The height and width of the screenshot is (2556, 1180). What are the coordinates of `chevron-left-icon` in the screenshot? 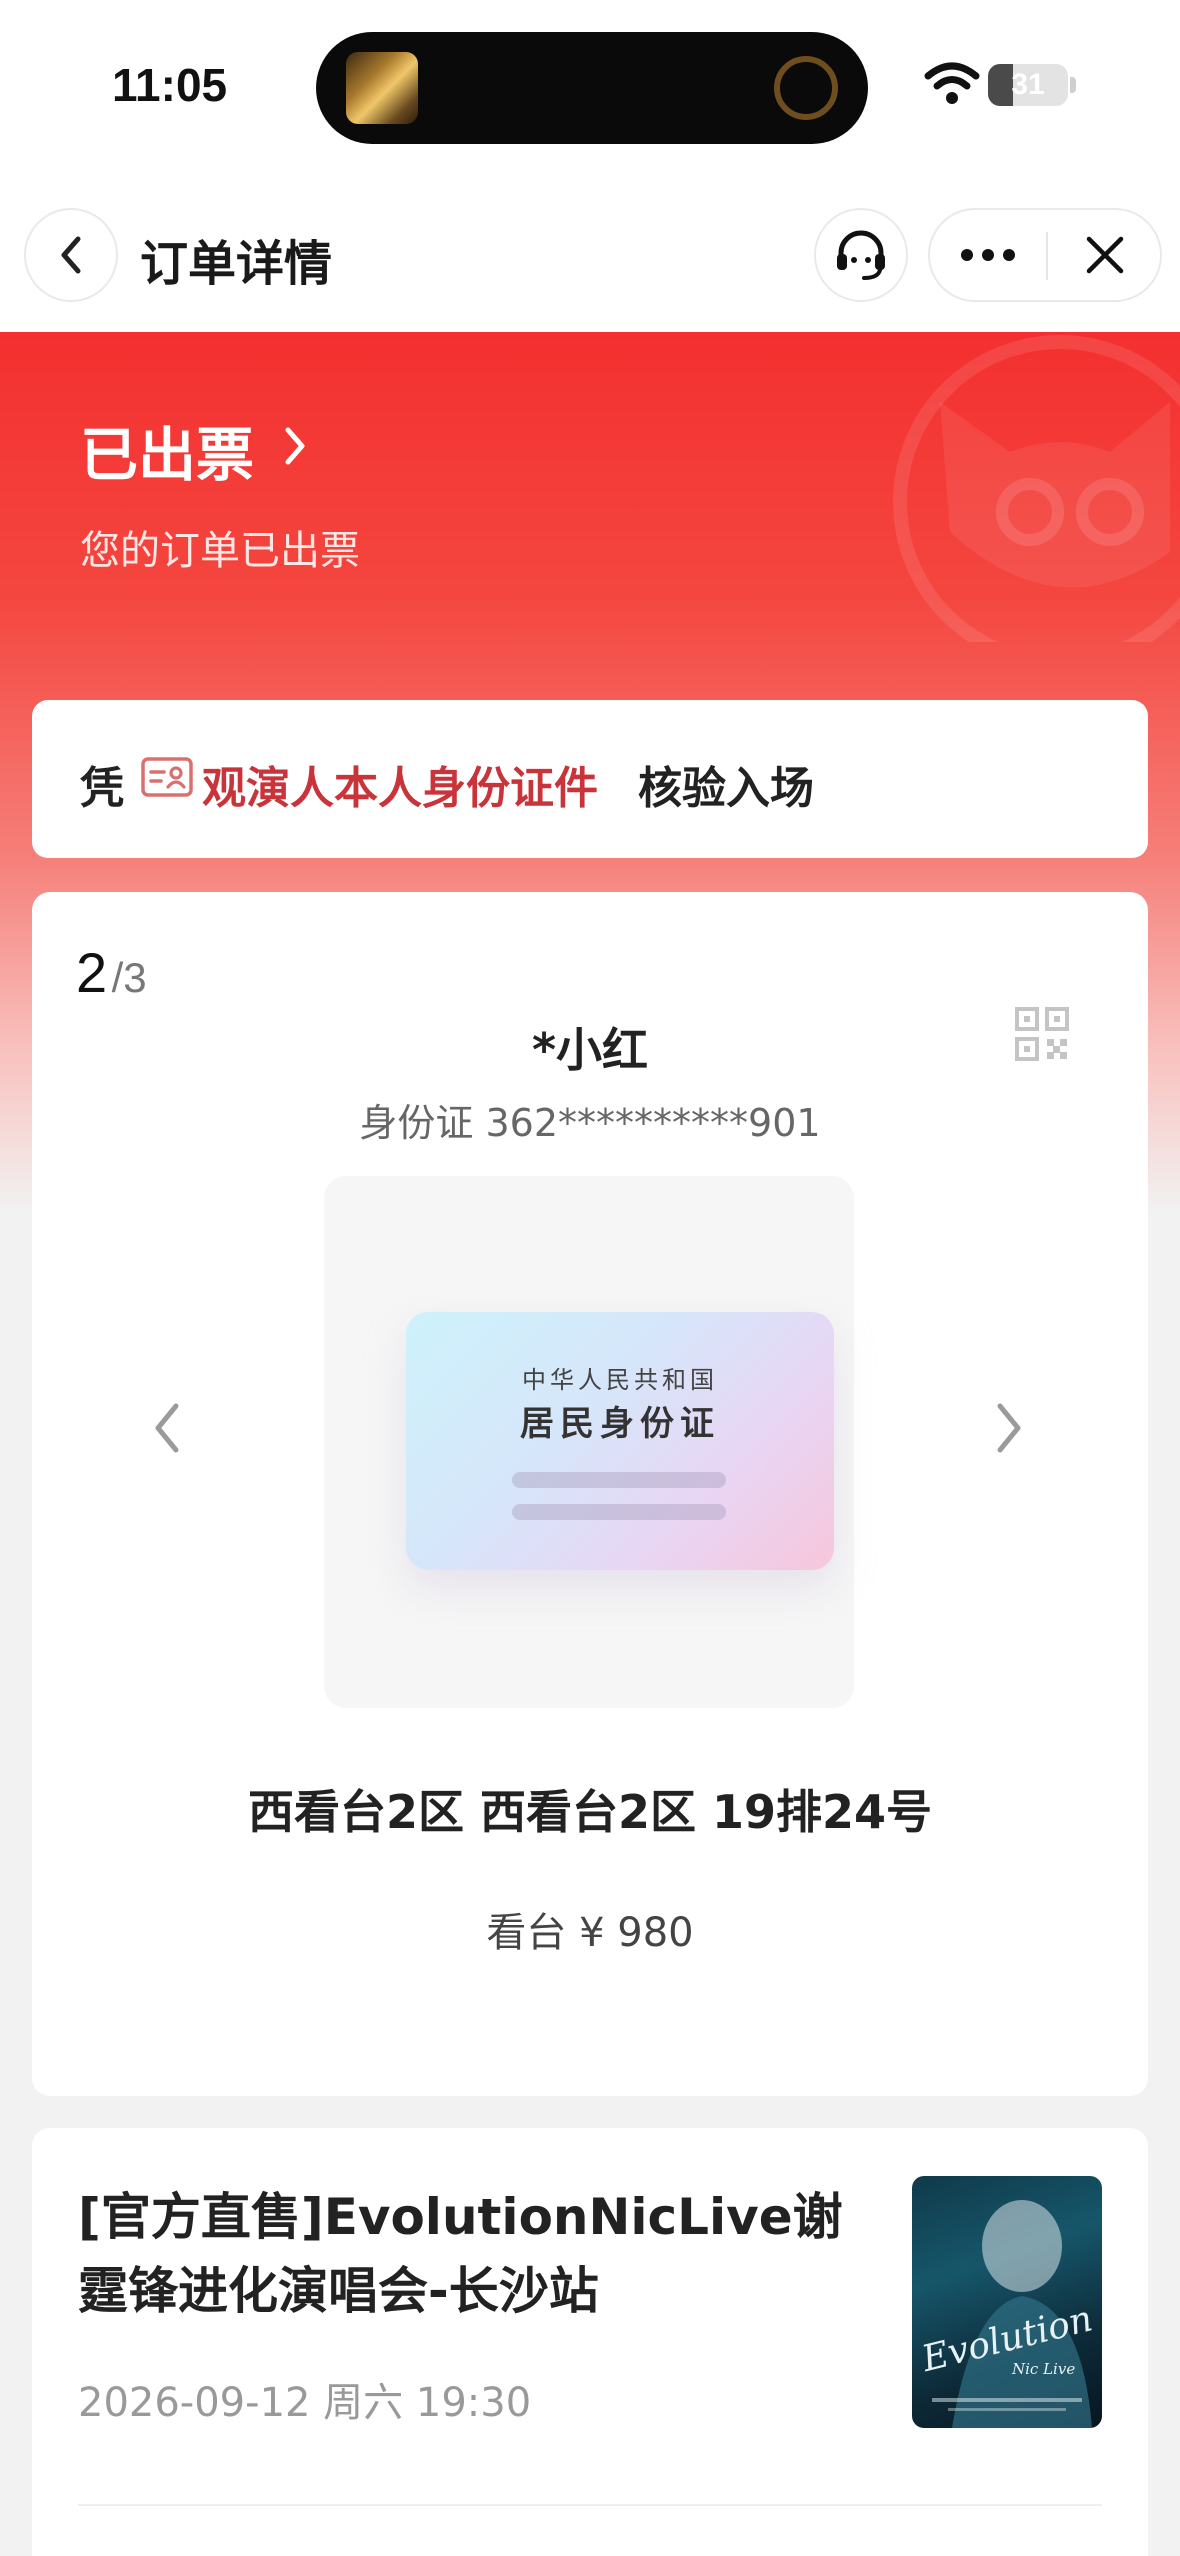 It's located at (71, 255).